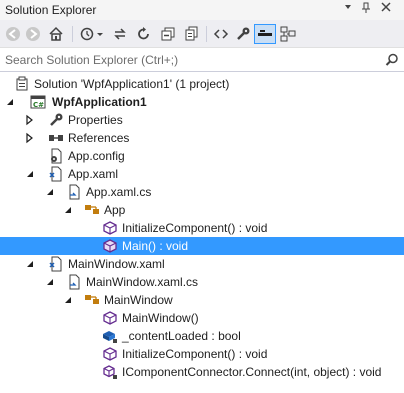  What do you see at coordinates (56, 138) in the screenshot?
I see `references-icon` at bounding box center [56, 138].